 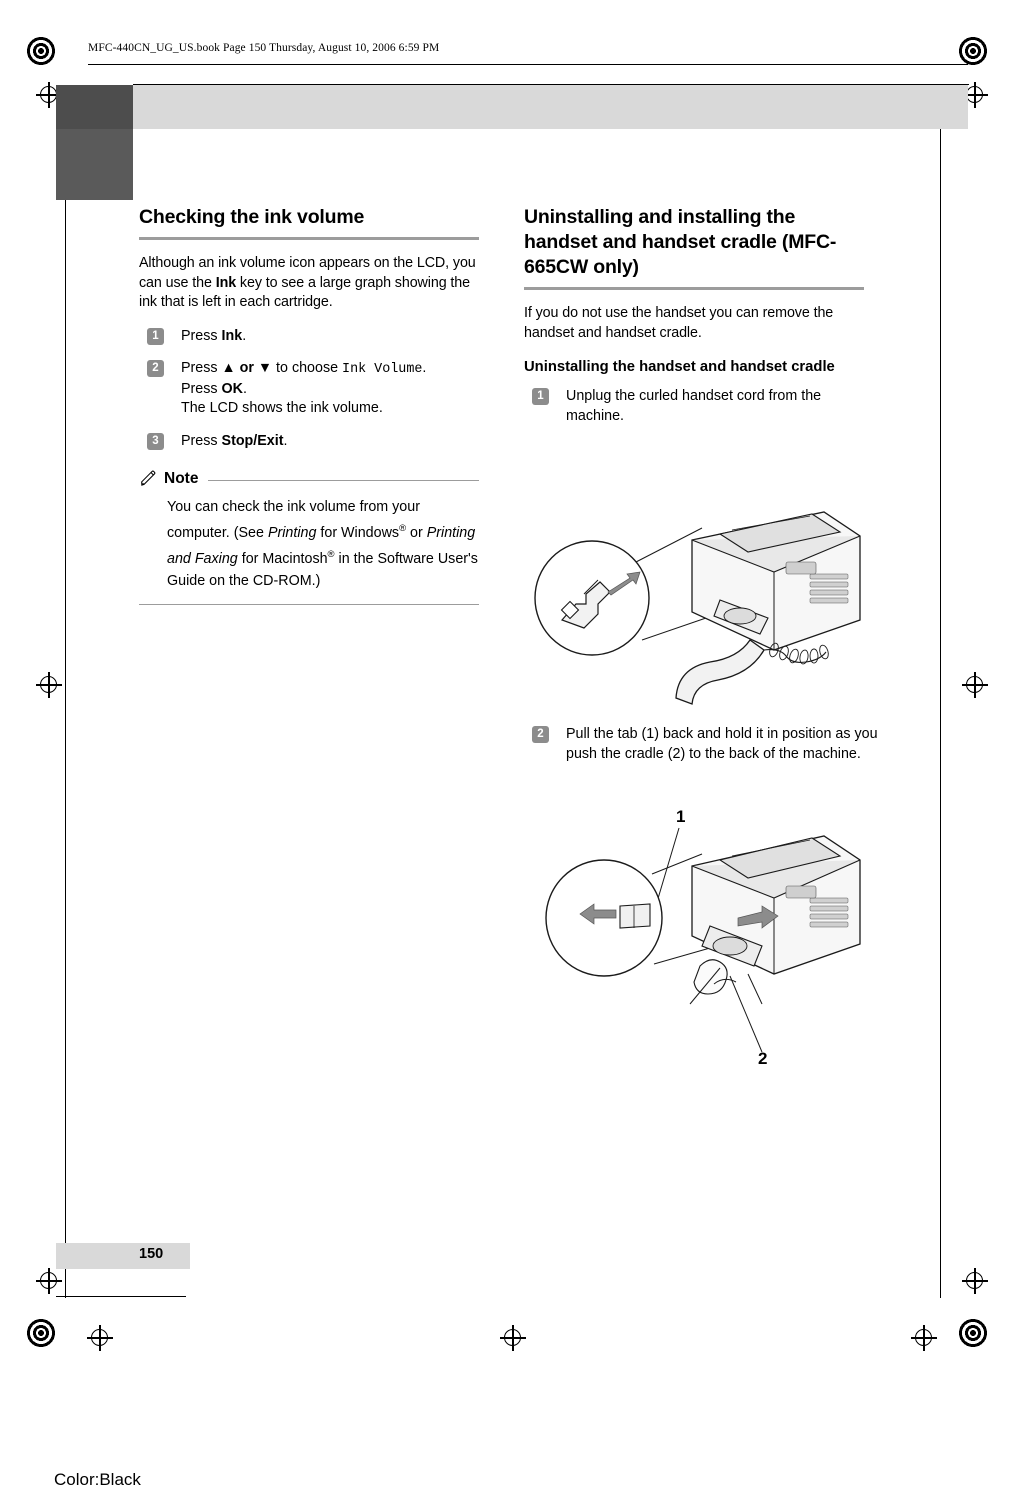 What do you see at coordinates (201, 440) in the screenshot?
I see `step-3-pre: Press` at bounding box center [201, 440].